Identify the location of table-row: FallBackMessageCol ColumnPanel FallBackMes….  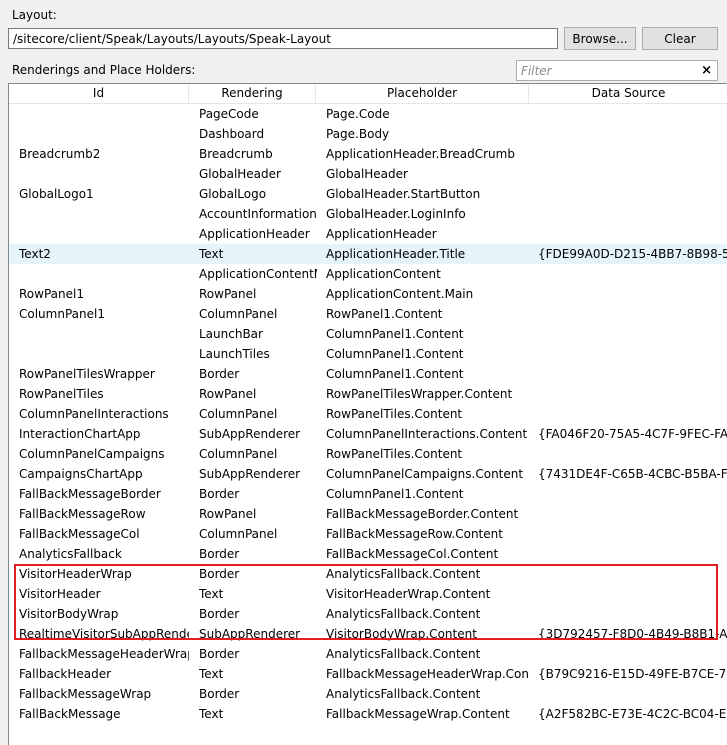
(368, 534).